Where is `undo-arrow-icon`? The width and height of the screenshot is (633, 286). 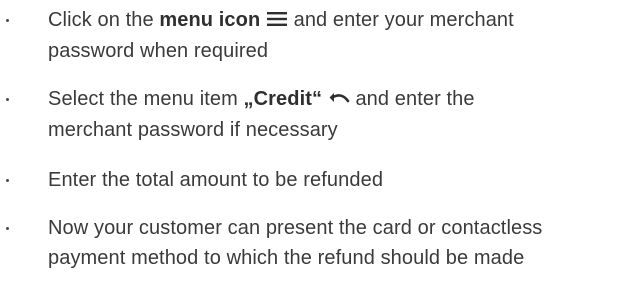
undo-arrow-icon is located at coordinates (339, 100).